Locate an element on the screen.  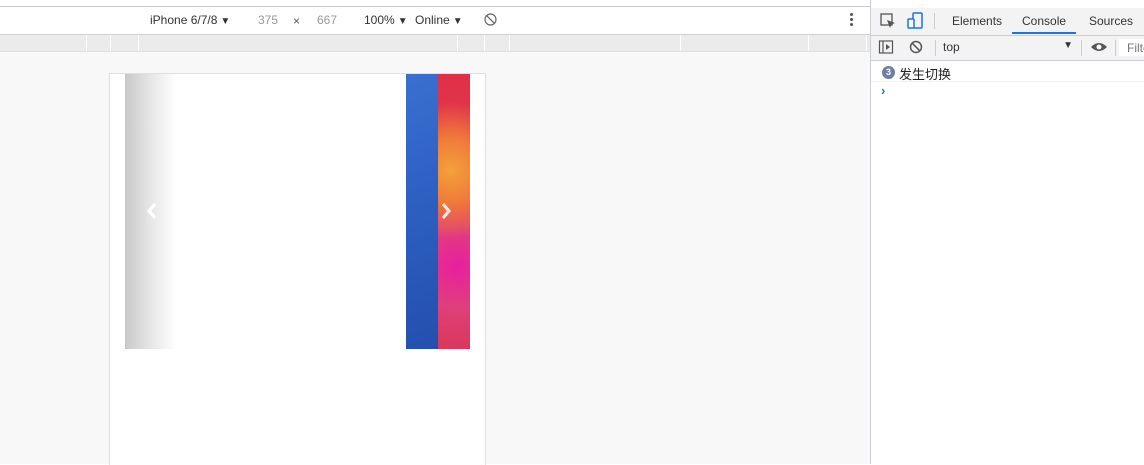
chevron-right-icon is located at coordinates (446, 211).